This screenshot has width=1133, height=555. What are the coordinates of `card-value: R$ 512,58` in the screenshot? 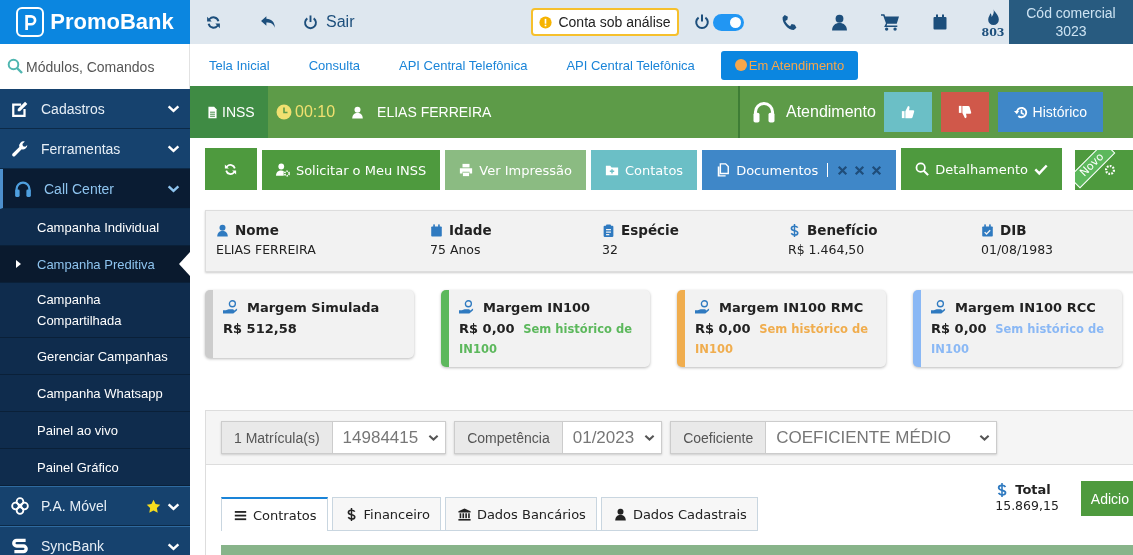 It's located at (260, 329).